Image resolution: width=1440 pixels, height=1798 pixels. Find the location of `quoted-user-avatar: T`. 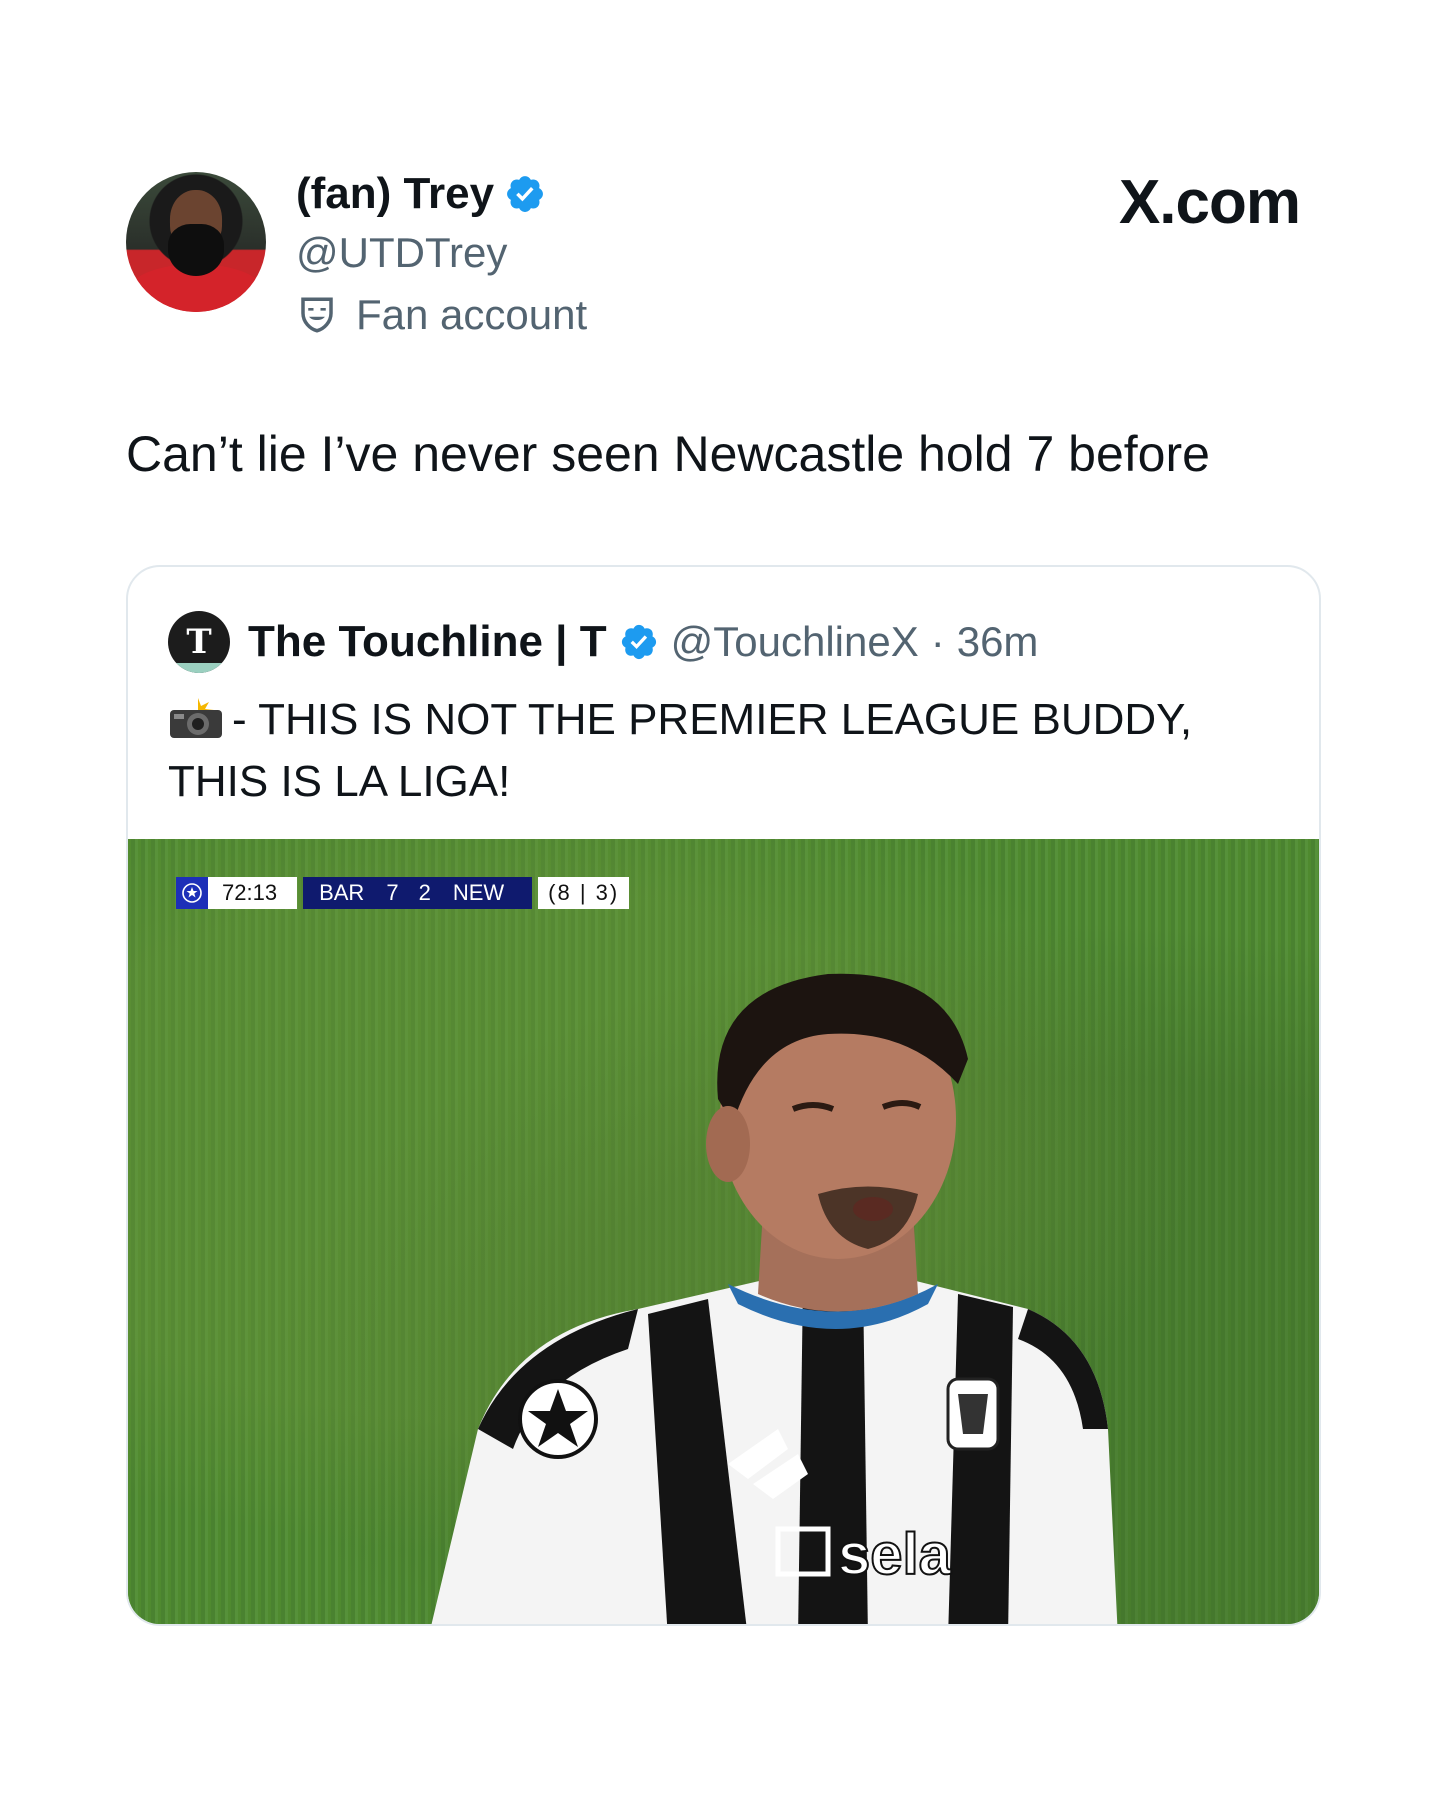

quoted-user-avatar: T is located at coordinates (199, 642).